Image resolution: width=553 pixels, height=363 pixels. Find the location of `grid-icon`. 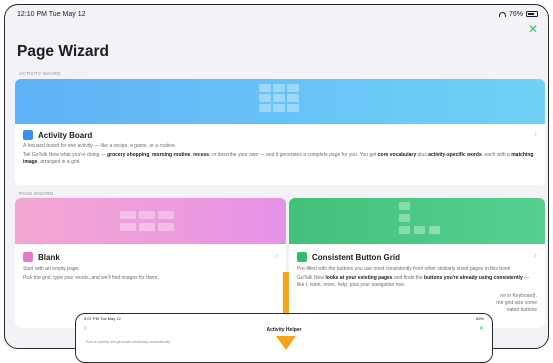

grid-icon is located at coordinates (302, 257).